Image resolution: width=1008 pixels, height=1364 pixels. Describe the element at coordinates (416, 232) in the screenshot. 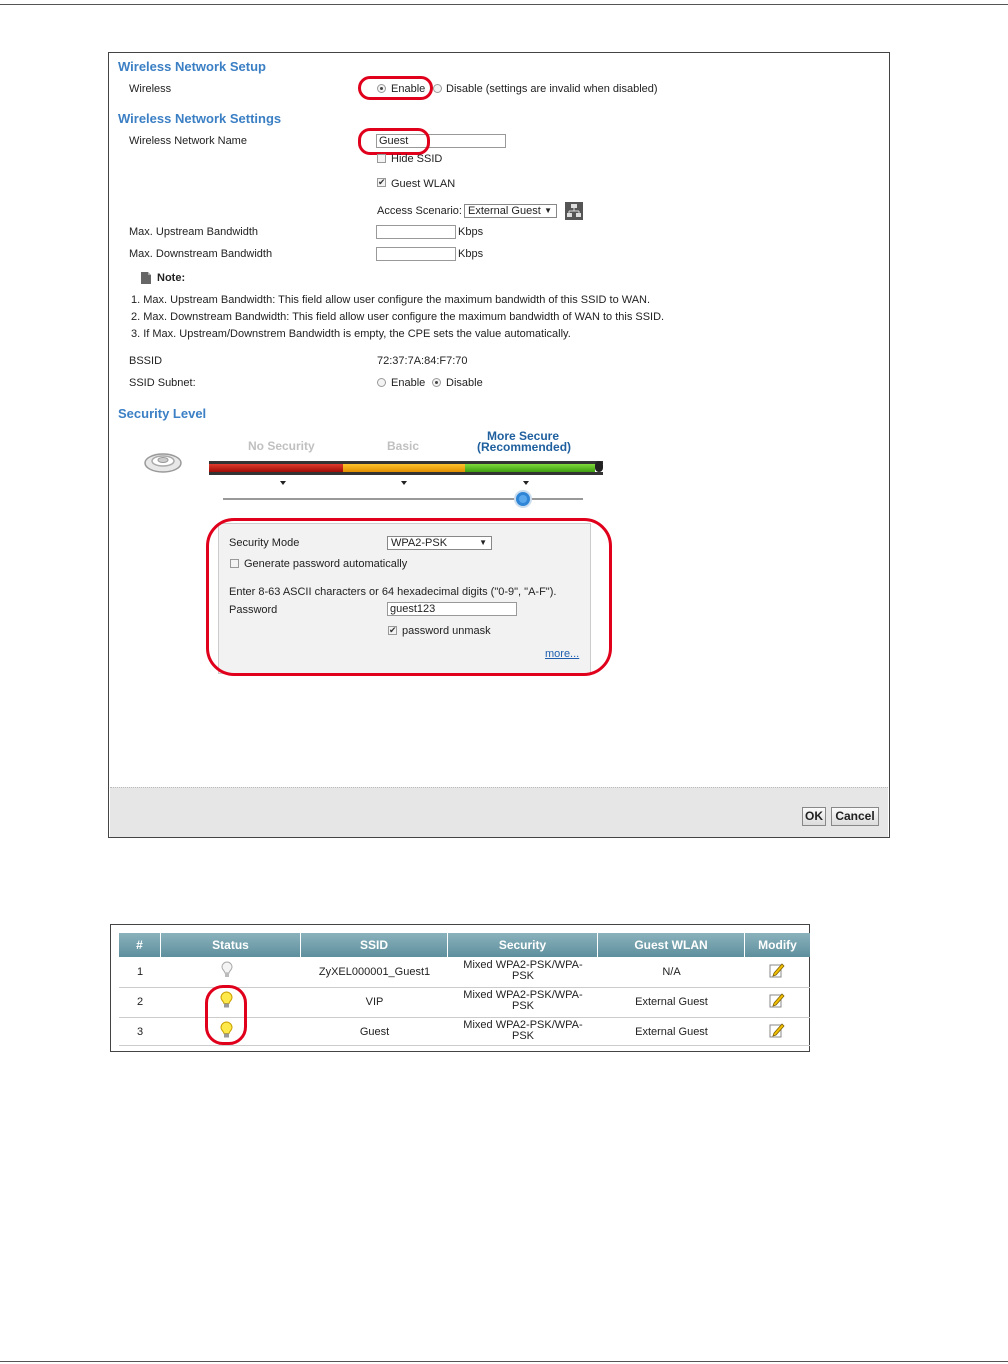

I see `upstream-input` at that location.